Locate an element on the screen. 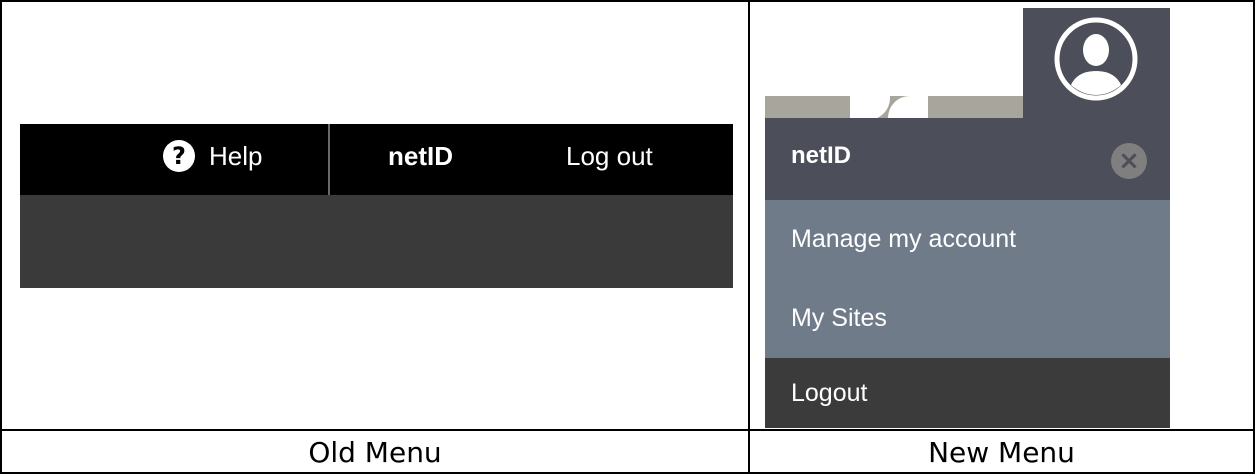 Image resolution: width=1255 pixels, height=474 pixels. help-link: ? Help is located at coordinates (212, 156).